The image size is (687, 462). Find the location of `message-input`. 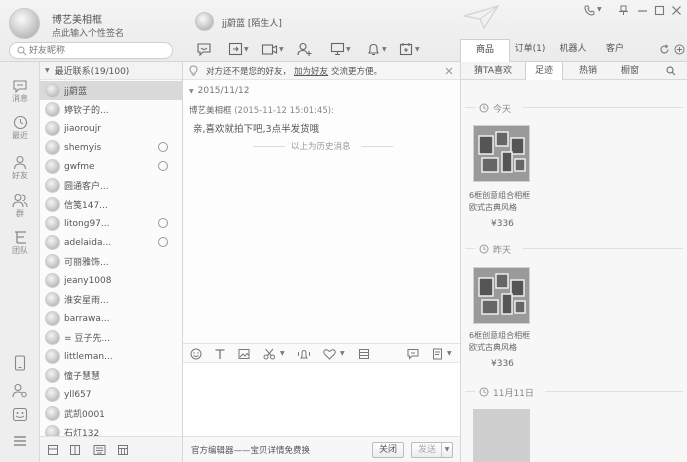

message-input is located at coordinates (321, 399).